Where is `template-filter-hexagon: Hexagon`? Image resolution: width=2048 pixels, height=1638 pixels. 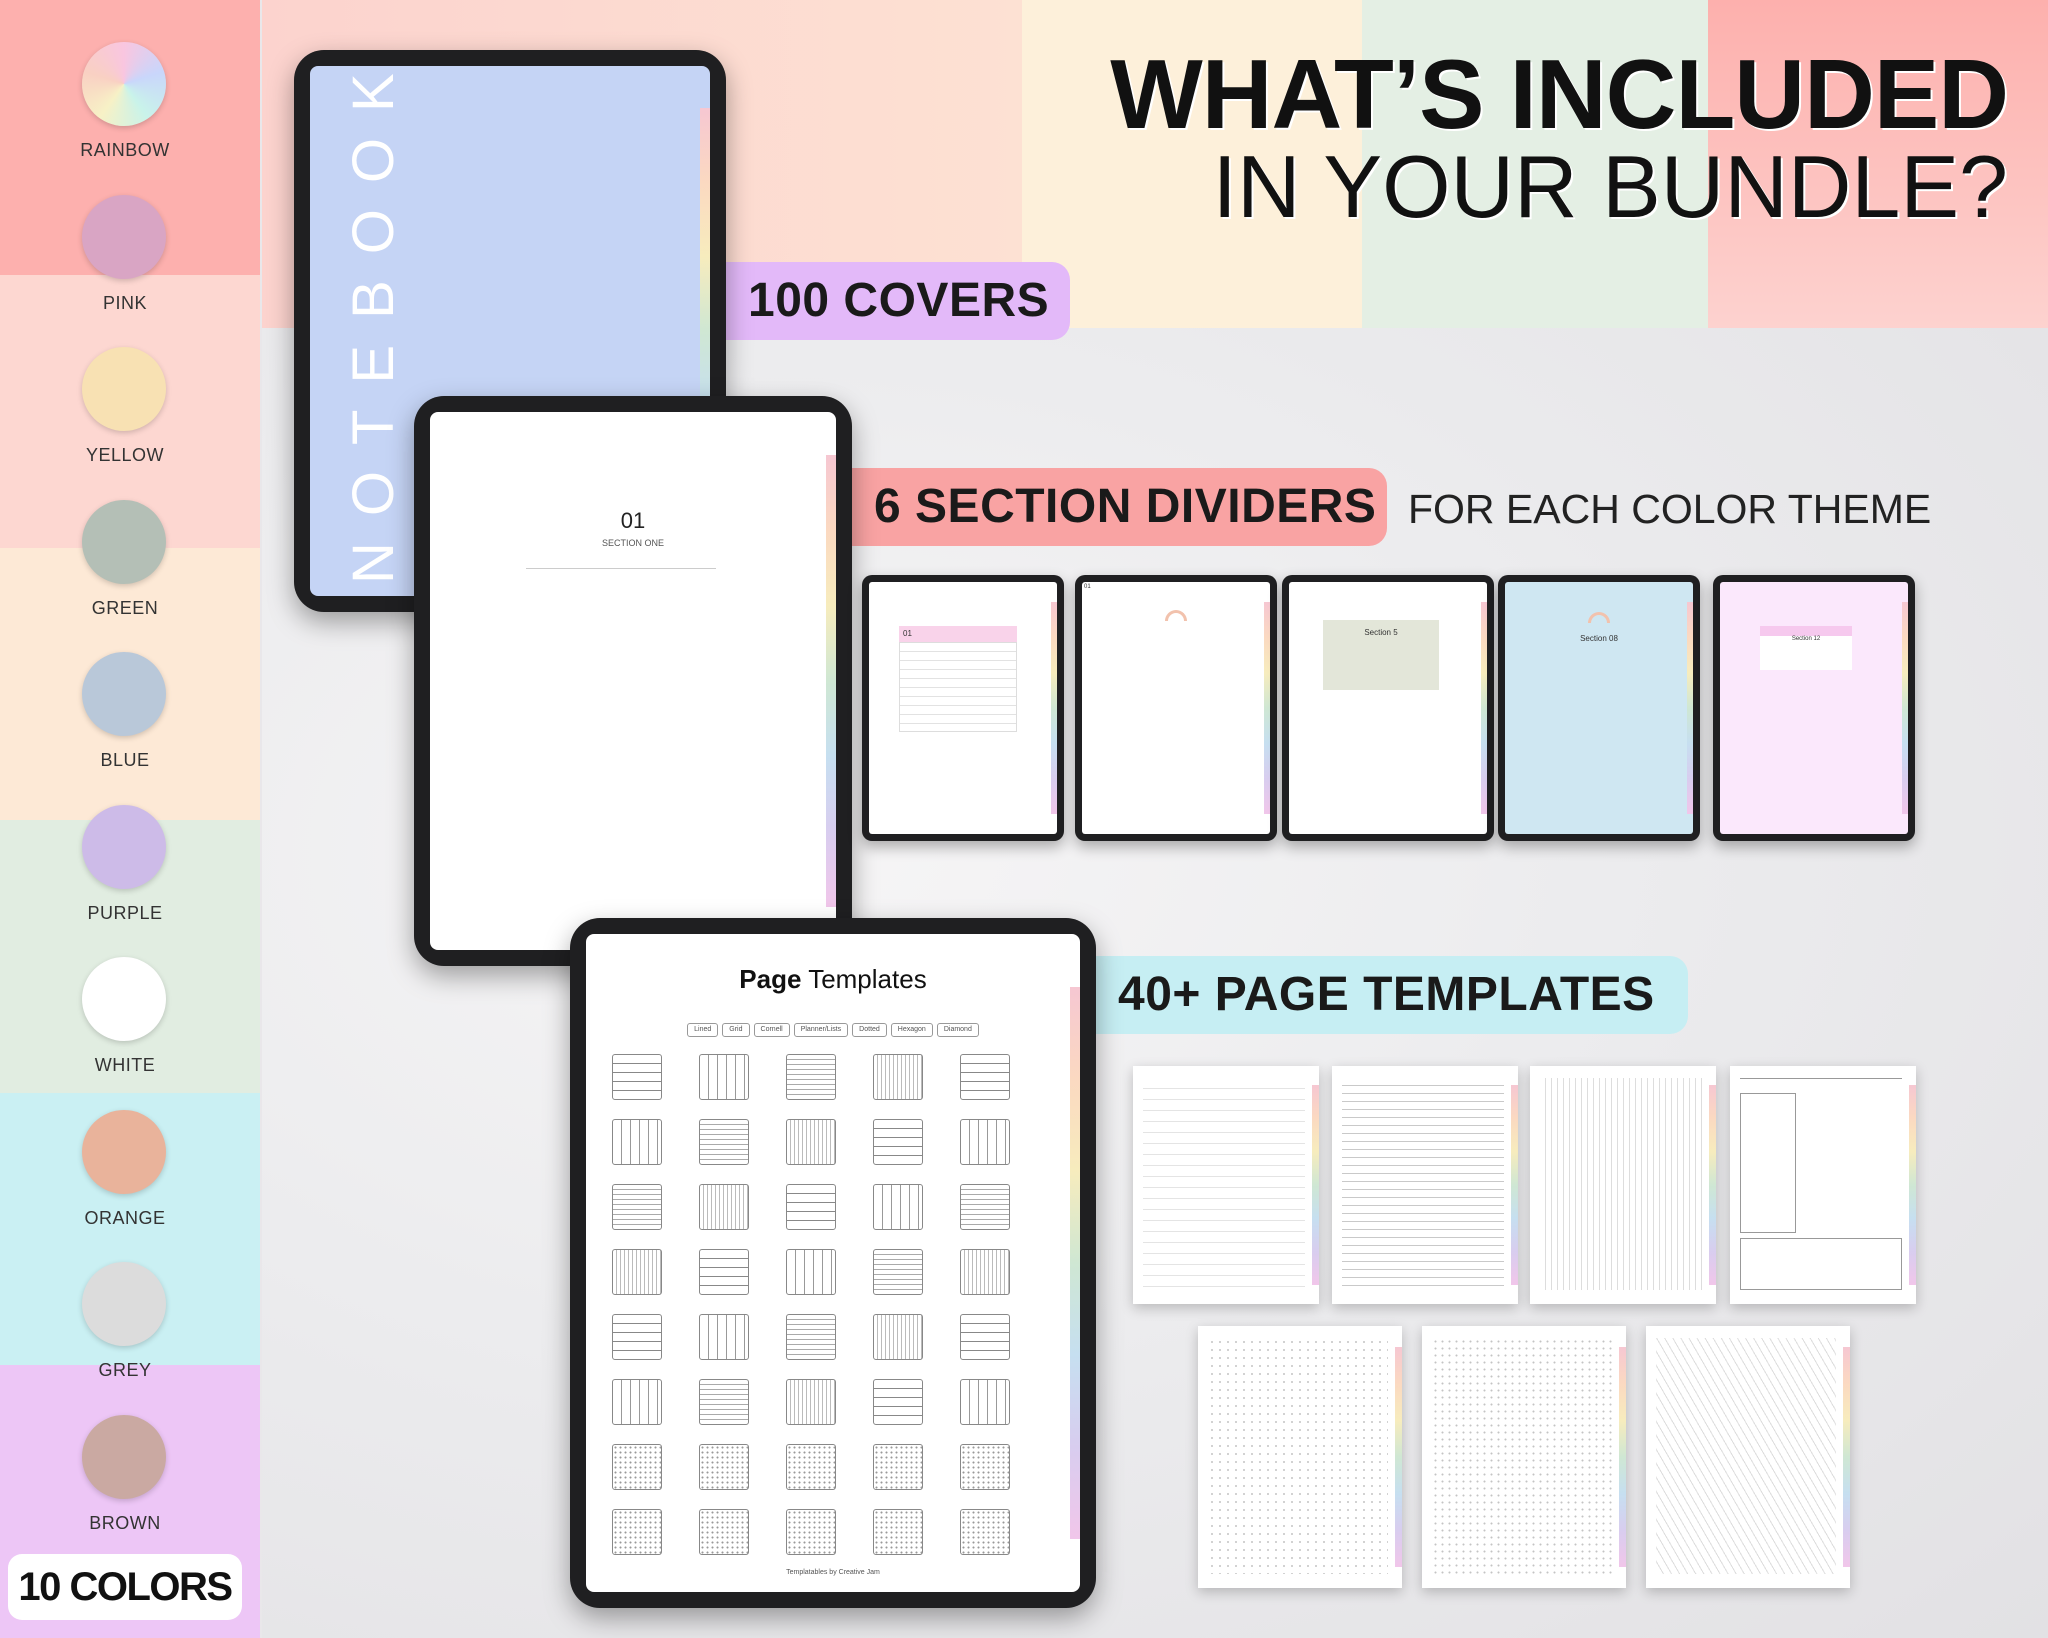
template-filter-hexagon: Hexagon is located at coordinates (911, 1030).